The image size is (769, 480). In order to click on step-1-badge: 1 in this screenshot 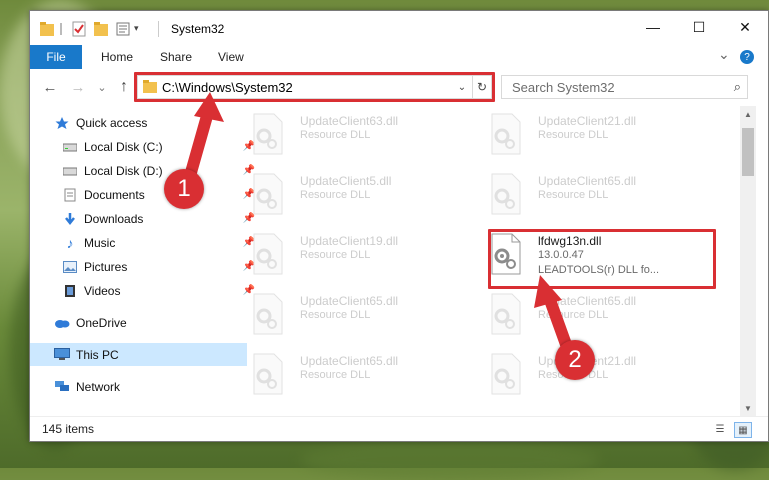, I will do `click(184, 189)`.